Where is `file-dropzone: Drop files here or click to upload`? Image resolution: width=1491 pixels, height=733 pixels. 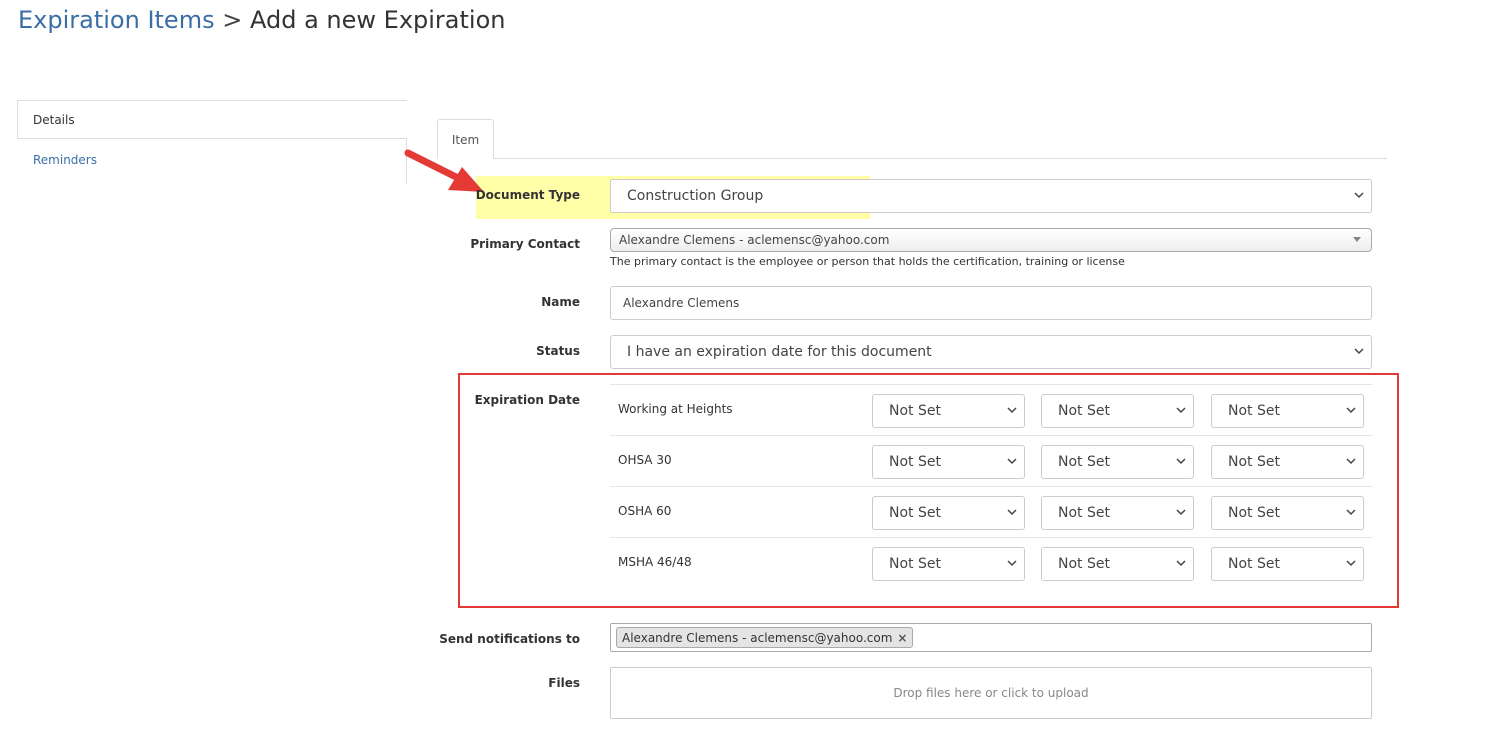 file-dropzone: Drop files here or click to upload is located at coordinates (991, 693).